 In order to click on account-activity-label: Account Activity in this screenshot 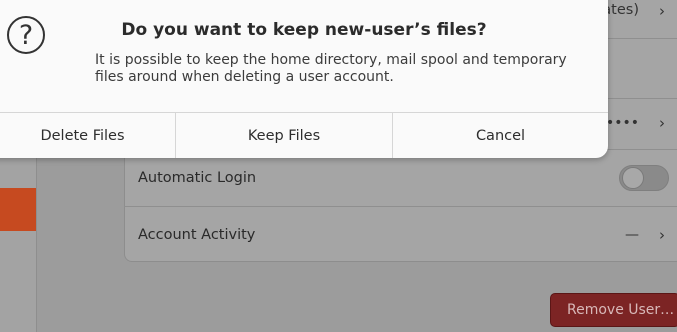, I will do `click(197, 234)`.